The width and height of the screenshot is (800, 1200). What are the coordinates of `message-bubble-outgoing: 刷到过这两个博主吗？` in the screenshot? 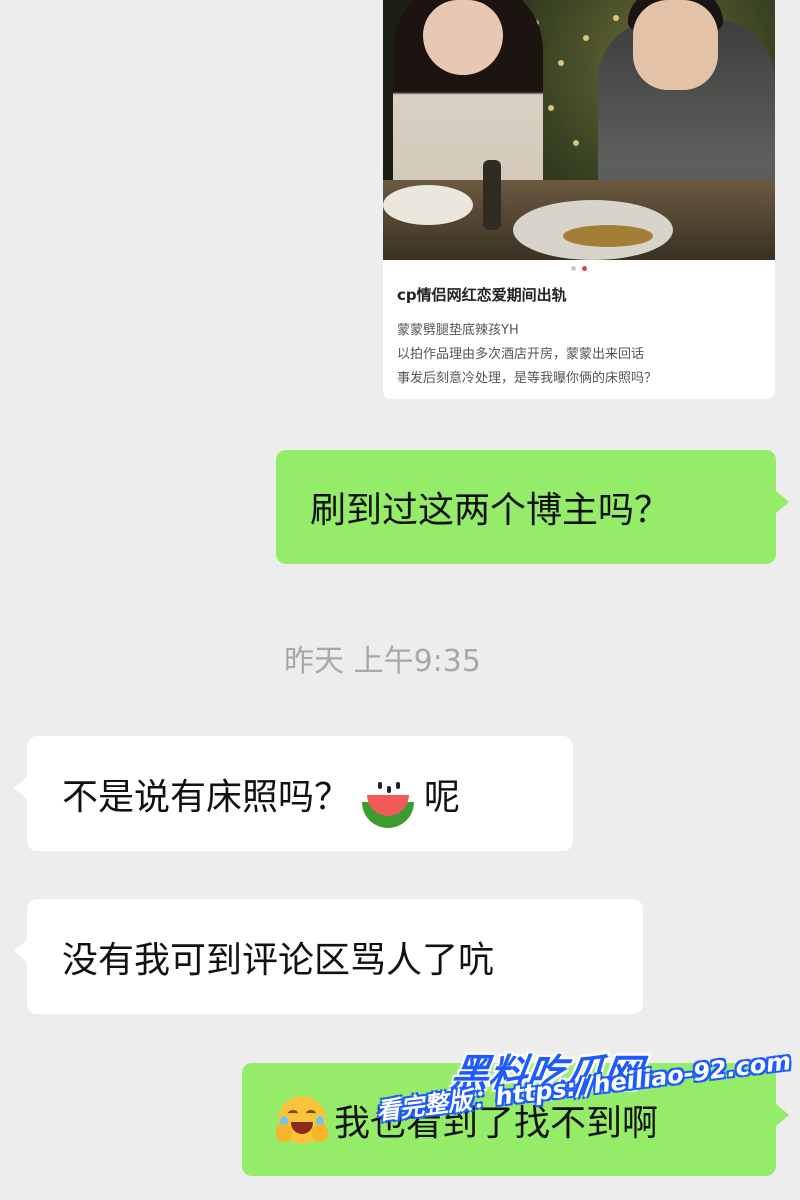 It's located at (532, 507).